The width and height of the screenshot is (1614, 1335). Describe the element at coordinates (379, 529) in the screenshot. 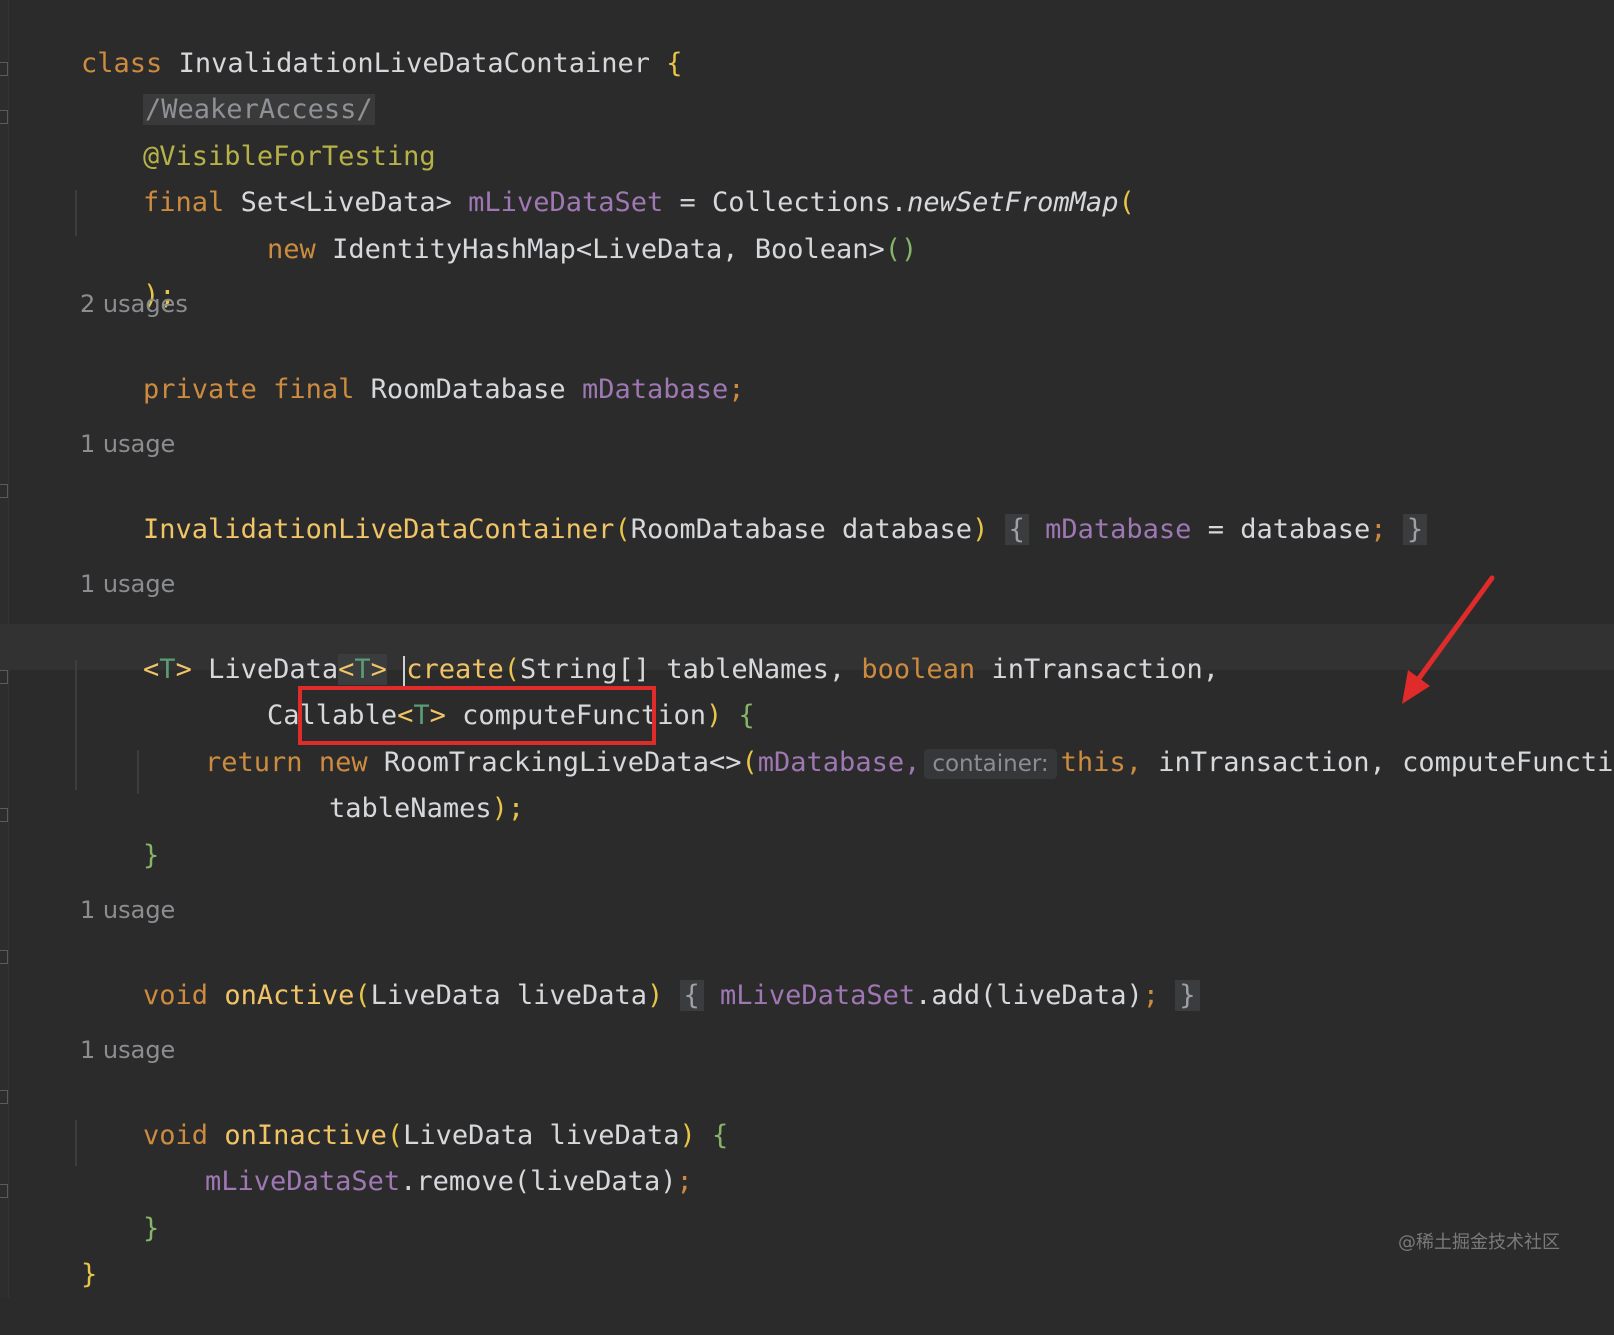

I see `constructor-name: InvalidationLiveDataContainer` at that location.